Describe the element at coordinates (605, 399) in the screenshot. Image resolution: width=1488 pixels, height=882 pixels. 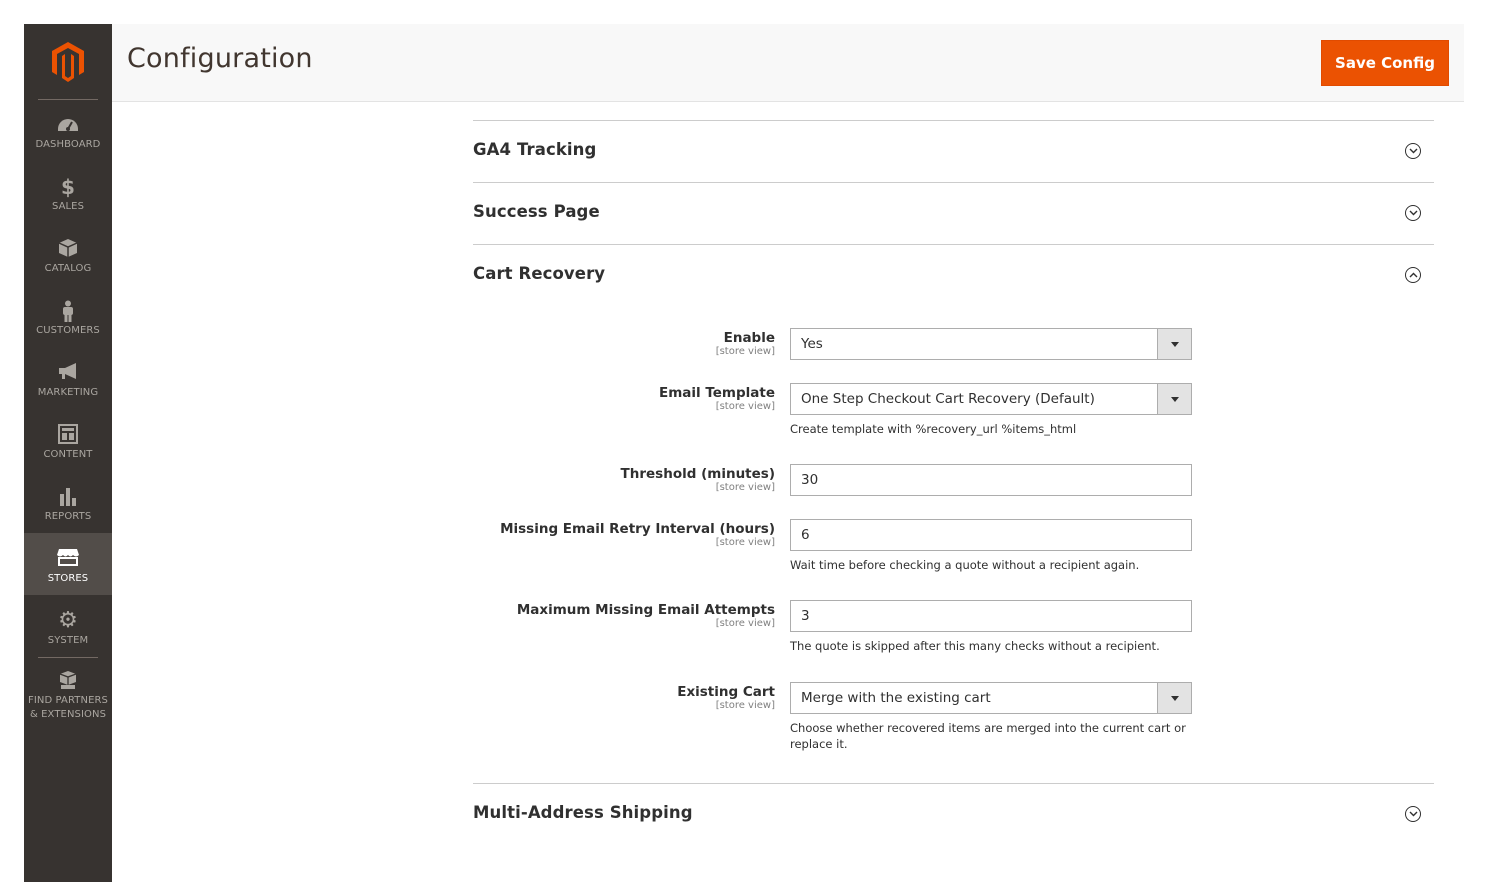
I see `field-label-email-template: Email Template [store view]` at that location.